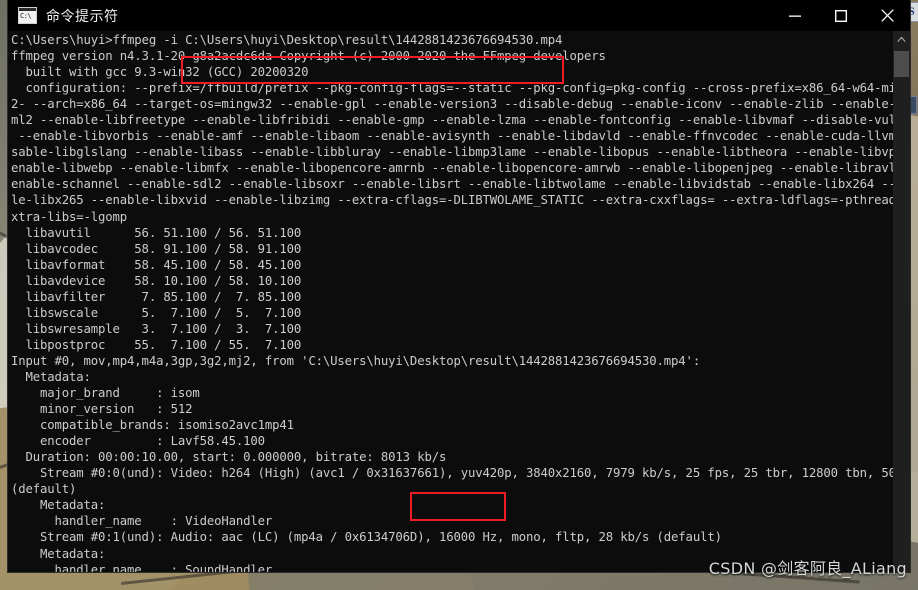 Image resolution: width=918 pixels, height=590 pixels. Describe the element at coordinates (82, 16) in the screenshot. I see `window-title: 命令提示符` at that location.